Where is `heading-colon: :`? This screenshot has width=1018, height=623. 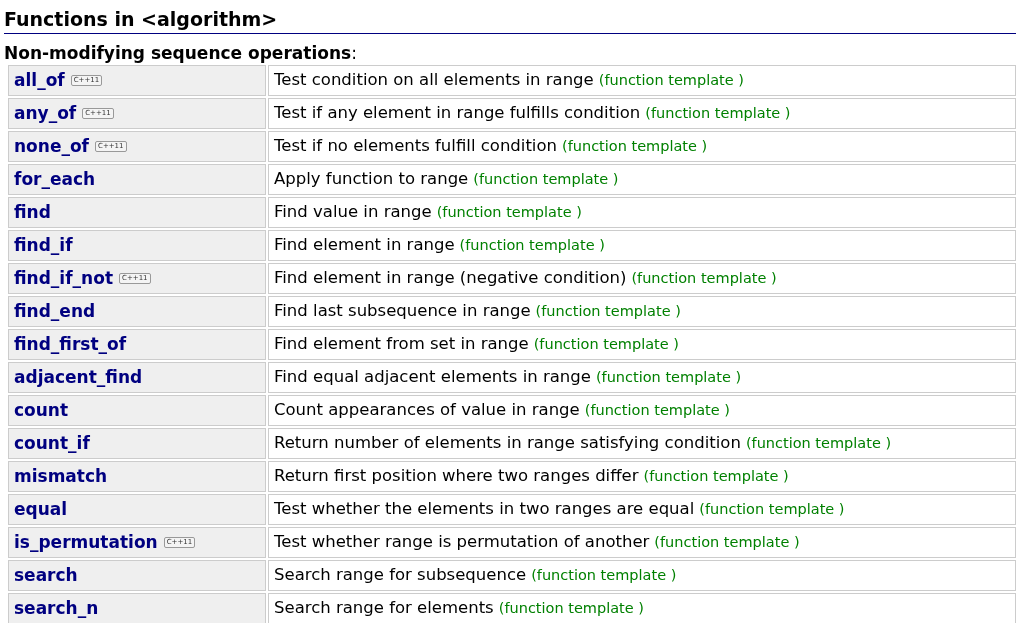
heading-colon: : is located at coordinates (354, 53).